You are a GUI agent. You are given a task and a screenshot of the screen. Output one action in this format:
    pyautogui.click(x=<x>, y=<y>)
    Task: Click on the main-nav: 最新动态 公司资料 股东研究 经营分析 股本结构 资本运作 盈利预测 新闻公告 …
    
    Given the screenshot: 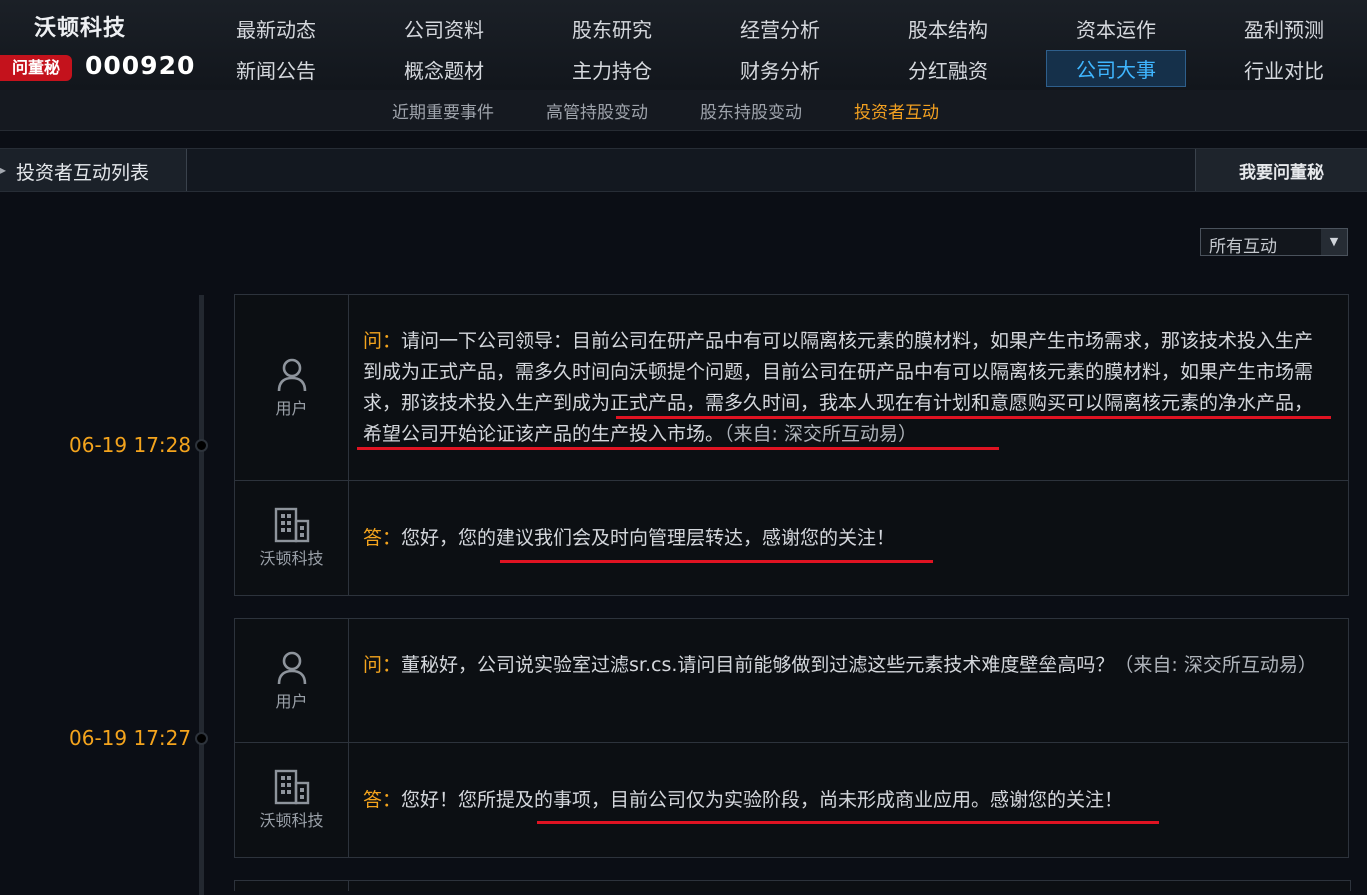 What is the action you would take?
    pyautogui.click(x=779, y=49)
    